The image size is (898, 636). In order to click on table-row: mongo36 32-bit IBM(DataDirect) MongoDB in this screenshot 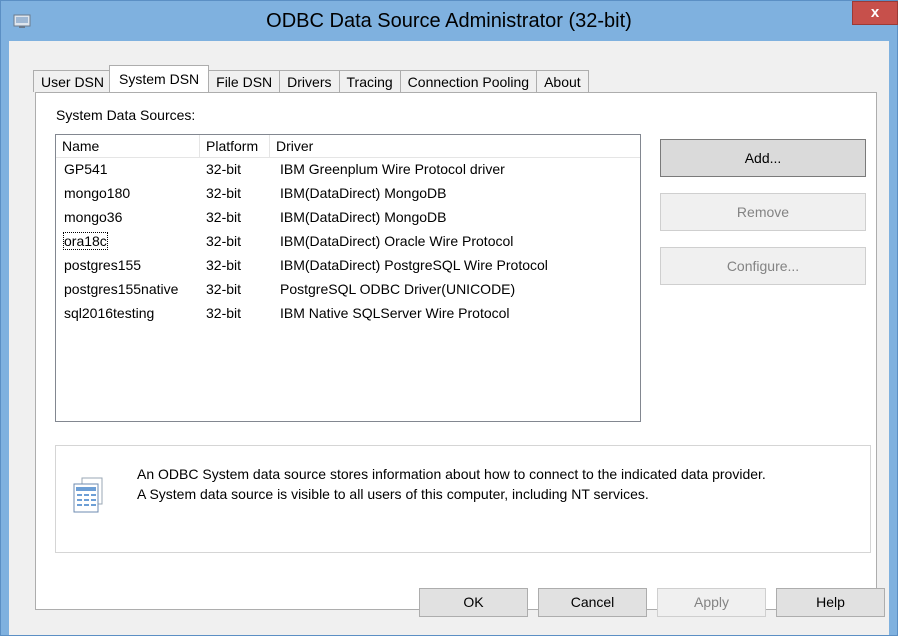, I will do `click(348, 217)`.